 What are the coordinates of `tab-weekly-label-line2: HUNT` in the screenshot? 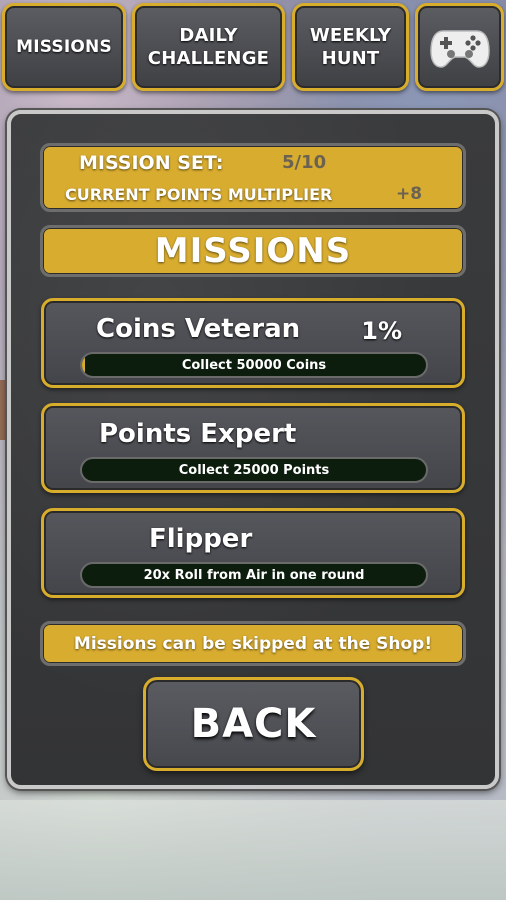 It's located at (350, 58).